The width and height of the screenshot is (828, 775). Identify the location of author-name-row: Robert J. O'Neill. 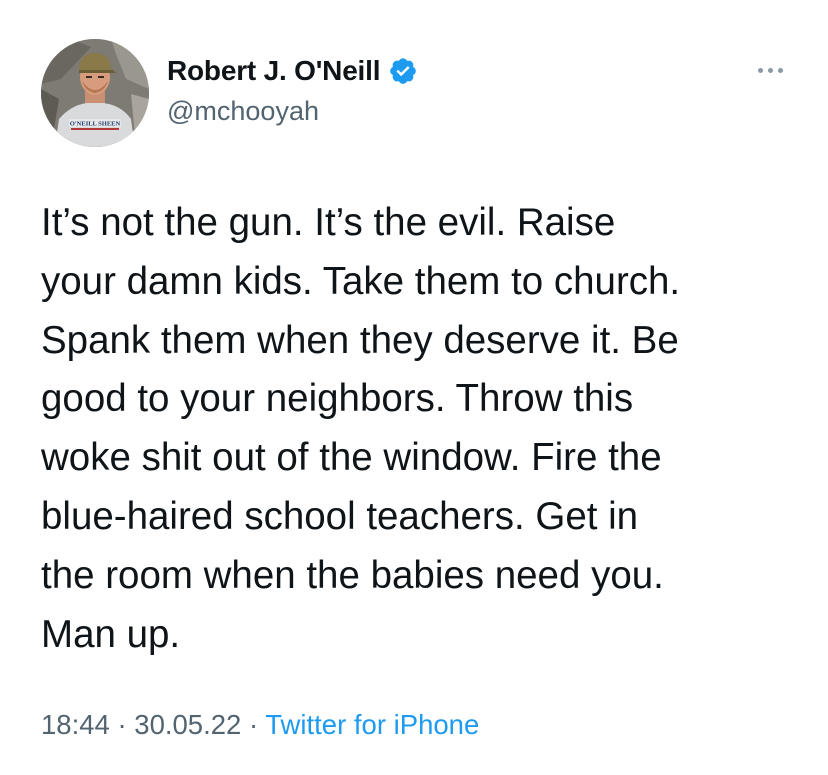
(292, 71).